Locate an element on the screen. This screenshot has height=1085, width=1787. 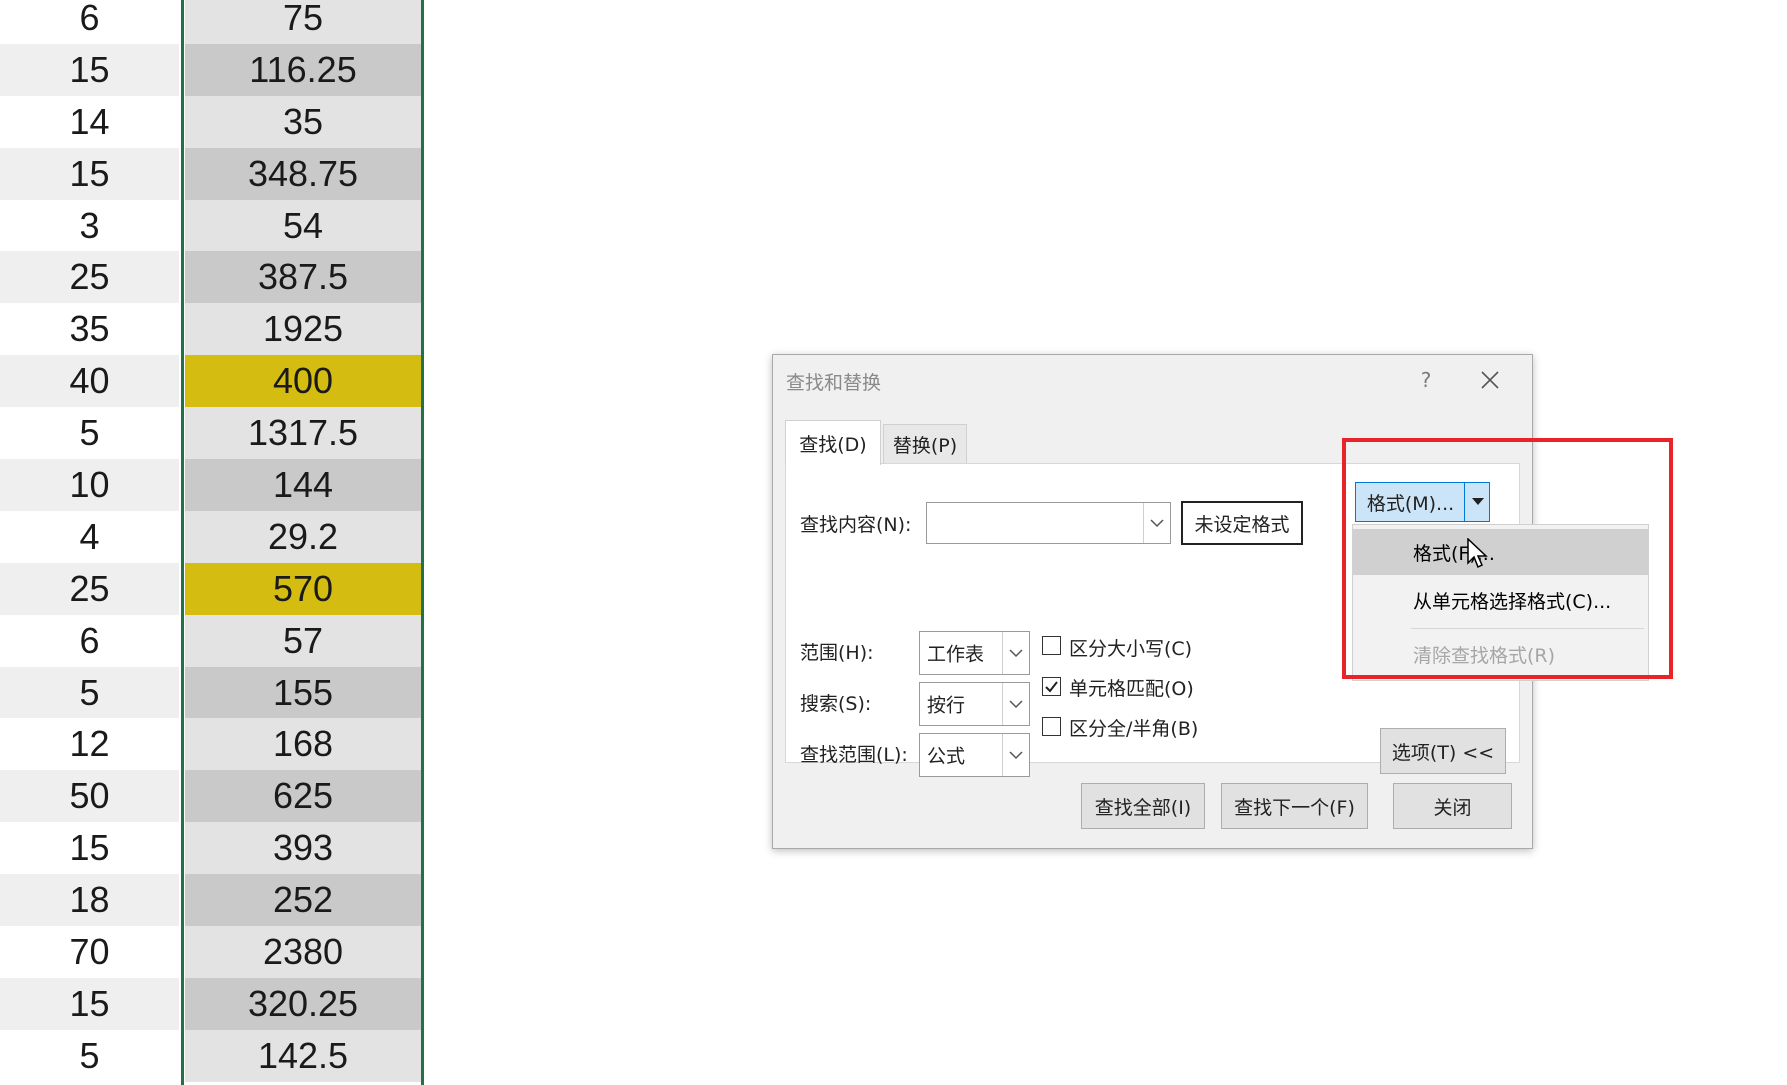
amount-cell: 29.2 is located at coordinates (303, 536).